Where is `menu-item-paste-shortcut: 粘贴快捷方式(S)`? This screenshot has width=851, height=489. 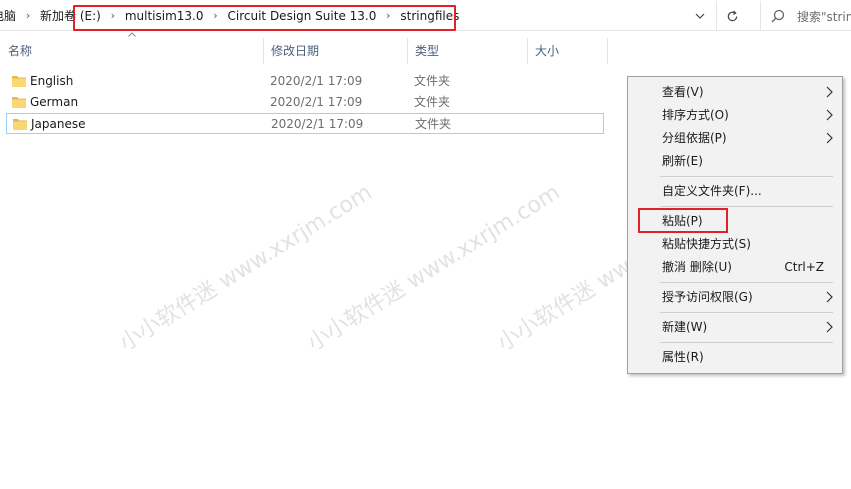
menu-item-paste-shortcut: 粘贴快捷方式(S) is located at coordinates (735, 244).